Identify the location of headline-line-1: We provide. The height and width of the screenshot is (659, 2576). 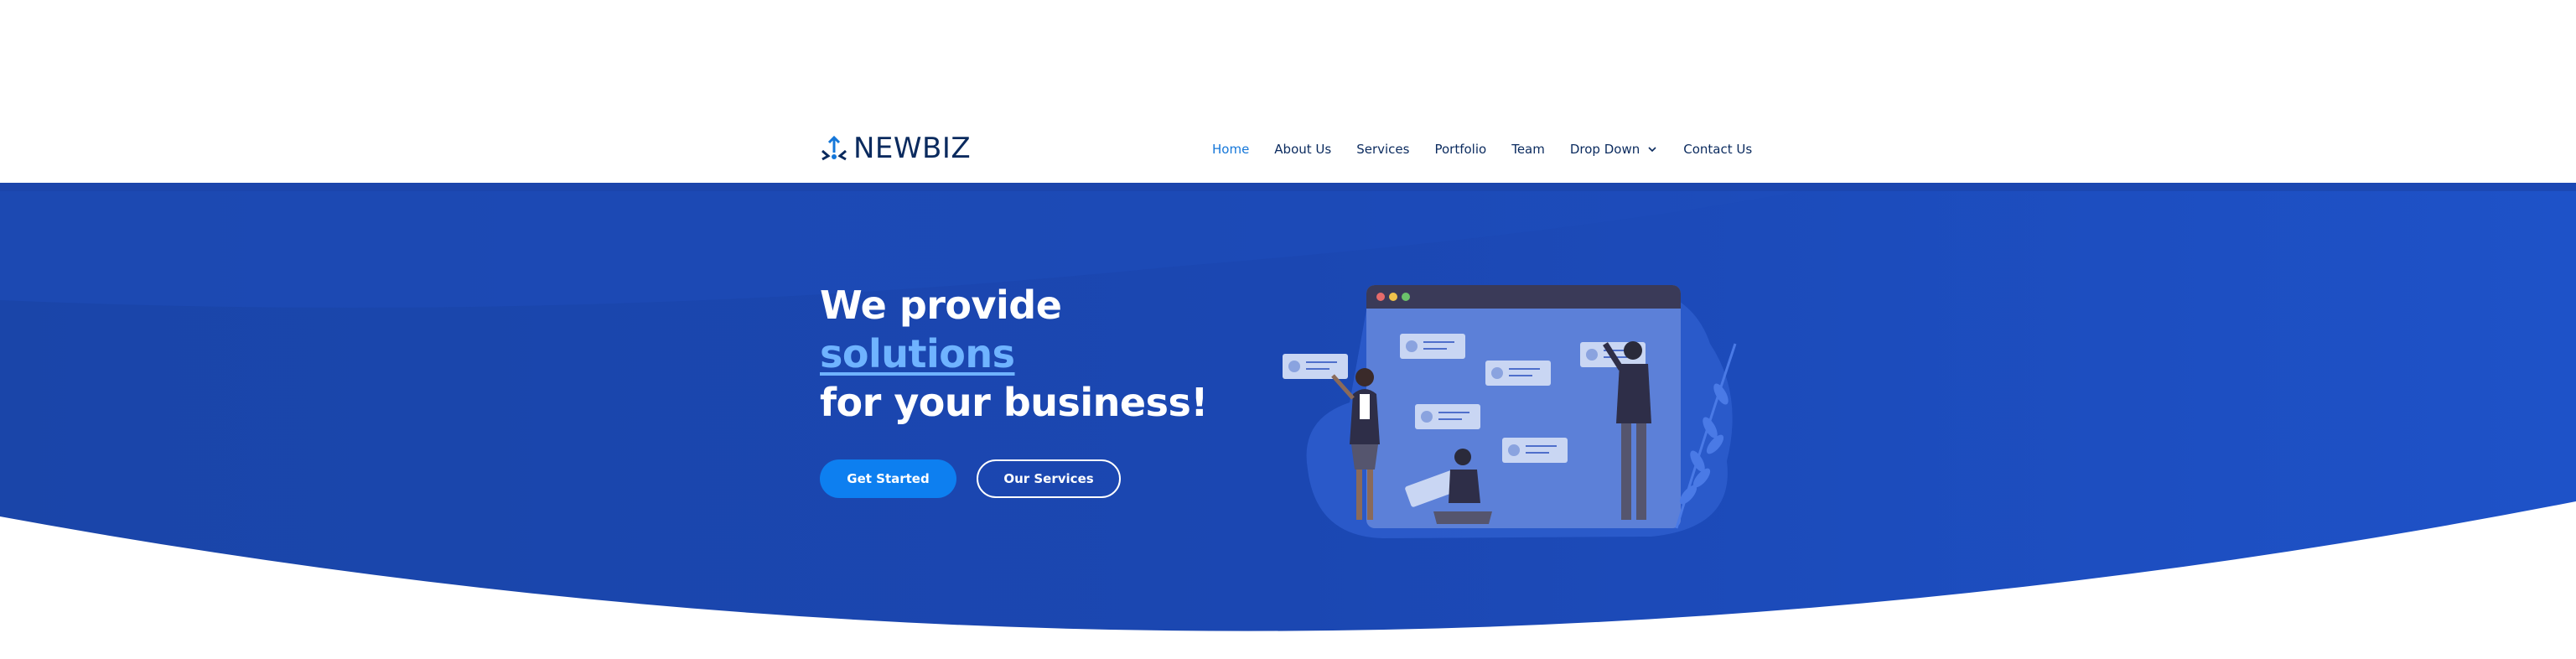
(941, 305).